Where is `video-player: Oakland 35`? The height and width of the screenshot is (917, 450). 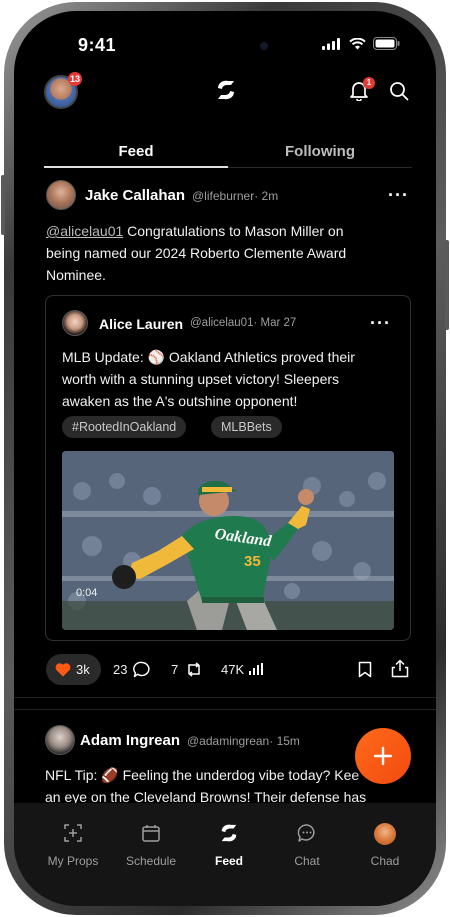 video-player: Oakland 35 is located at coordinates (228, 540).